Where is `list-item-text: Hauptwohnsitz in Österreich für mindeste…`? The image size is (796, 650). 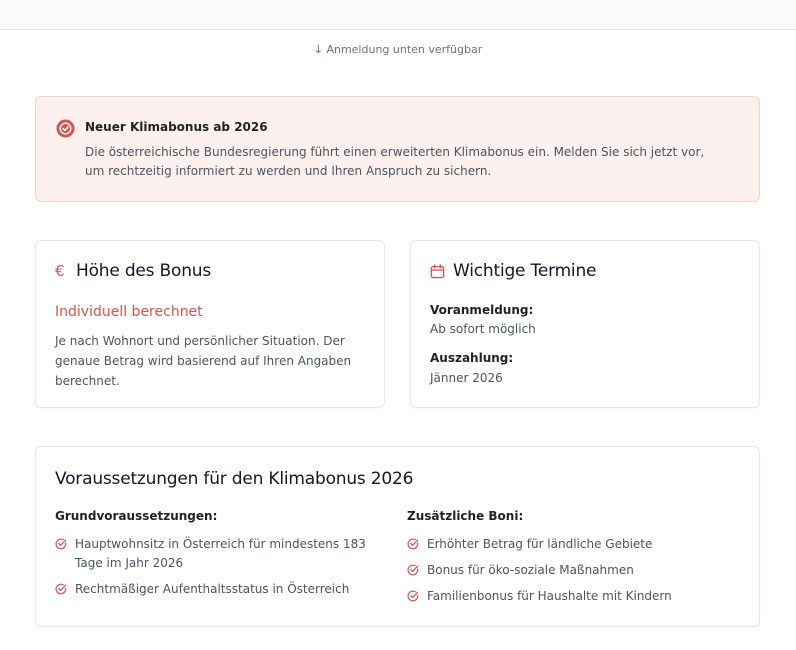
list-item-text: Hauptwohnsitz in Österreich für mindeste… is located at coordinates (220, 553).